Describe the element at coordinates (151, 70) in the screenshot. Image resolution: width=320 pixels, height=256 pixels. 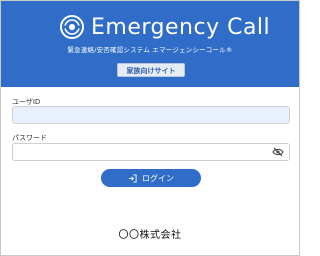
I see `family-site-badge: 家族向けサイト` at that location.